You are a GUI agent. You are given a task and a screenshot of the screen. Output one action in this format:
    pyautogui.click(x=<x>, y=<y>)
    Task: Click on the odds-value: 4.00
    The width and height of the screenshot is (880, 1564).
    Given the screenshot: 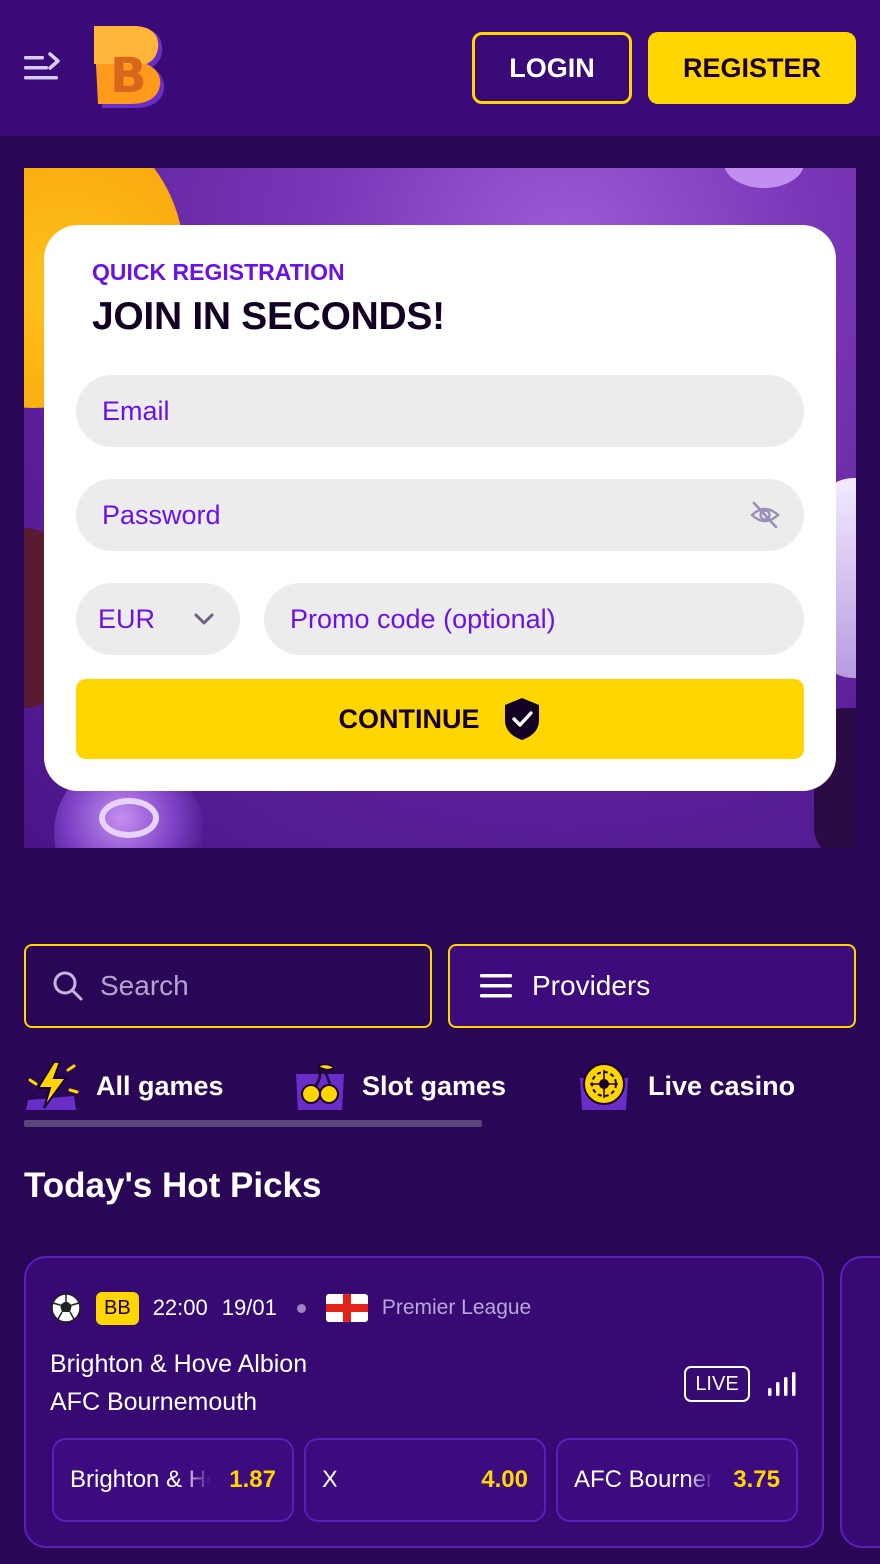 What is the action you would take?
    pyautogui.click(x=504, y=1479)
    